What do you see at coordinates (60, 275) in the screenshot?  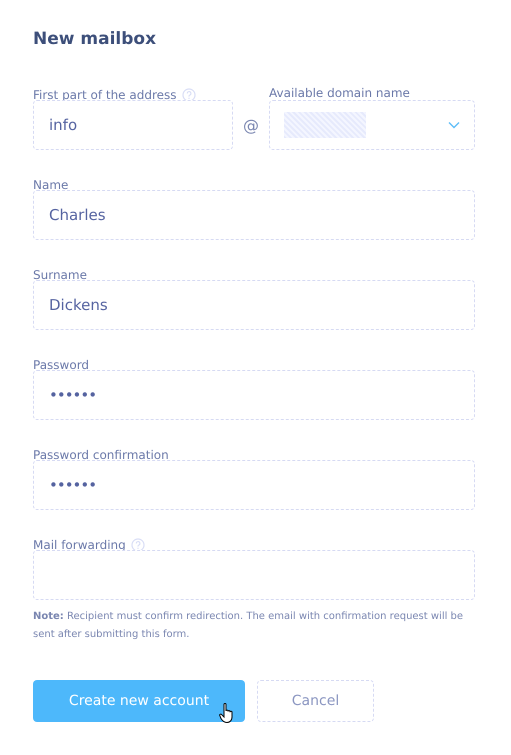 I see `field-label: Surname` at bounding box center [60, 275].